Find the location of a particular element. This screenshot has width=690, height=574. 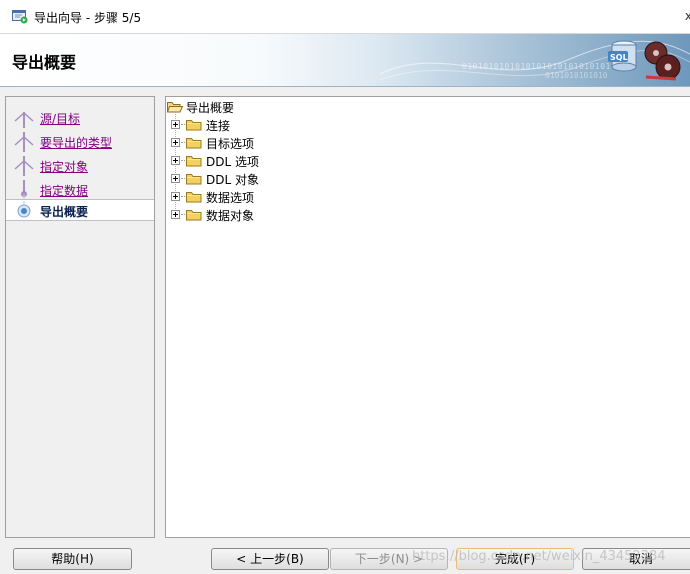

banner-binary-text-2: 0101010101010 is located at coordinates (576, 75).